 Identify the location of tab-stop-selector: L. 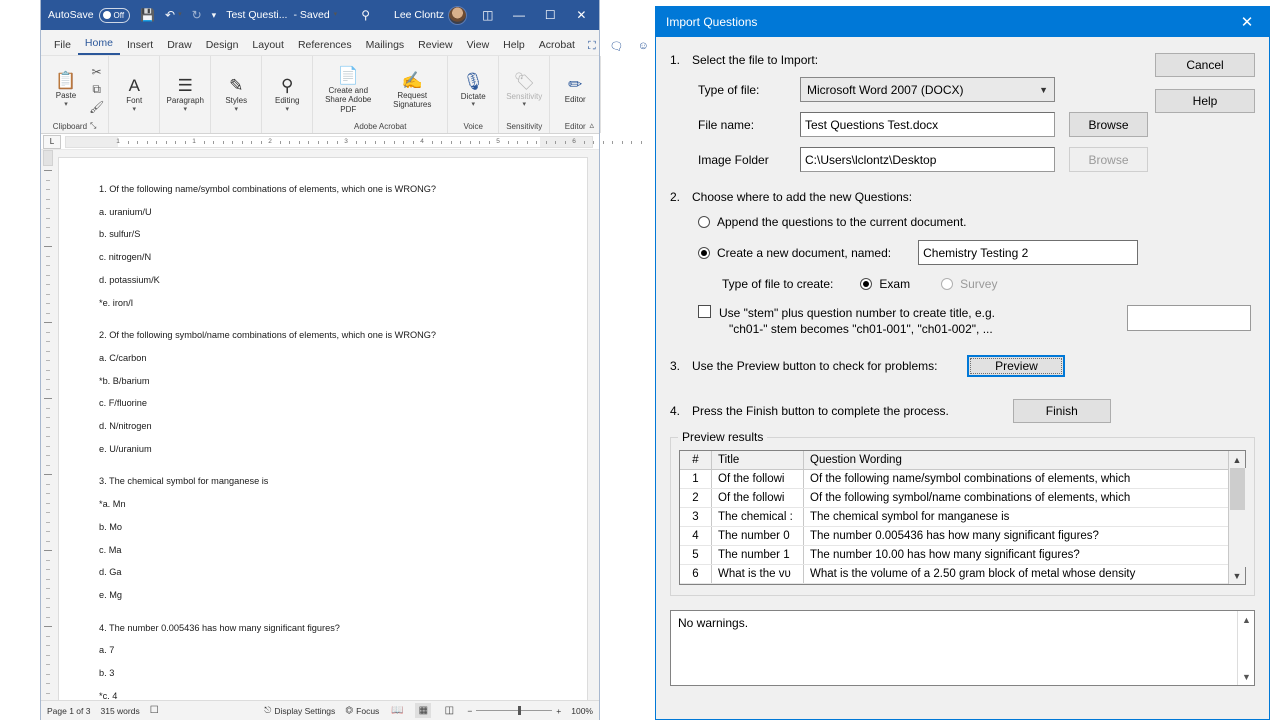
(52, 141).